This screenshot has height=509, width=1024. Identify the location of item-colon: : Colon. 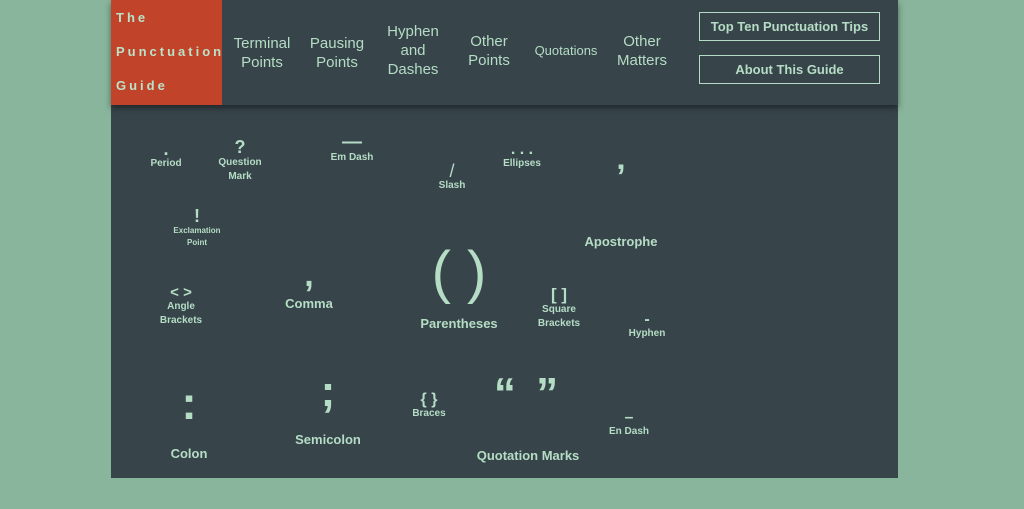
(189, 420).